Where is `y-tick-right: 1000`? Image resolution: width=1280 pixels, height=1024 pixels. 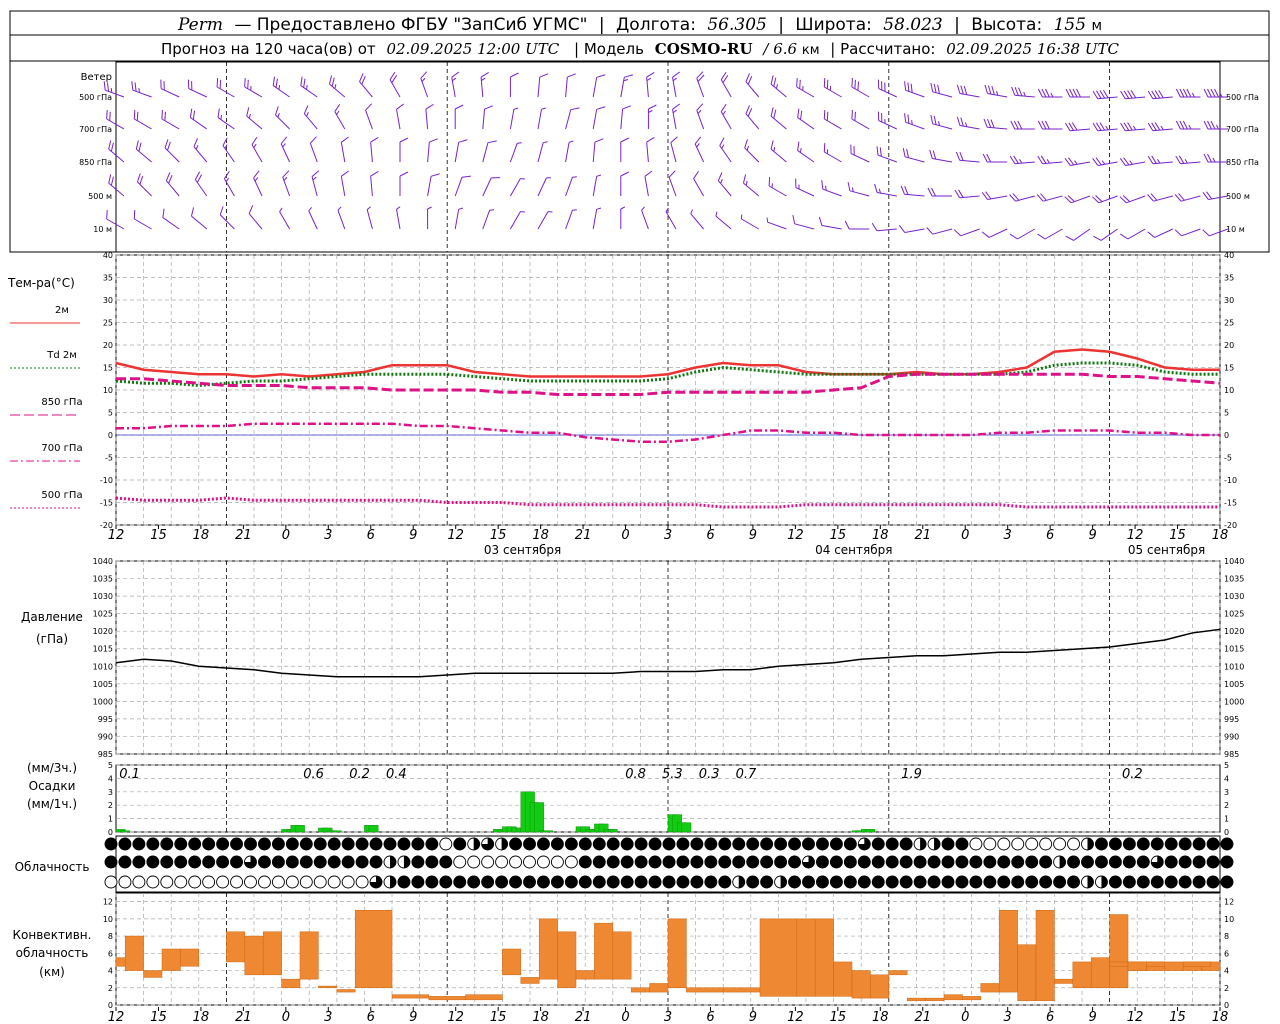 y-tick-right: 1000 is located at coordinates (1234, 701).